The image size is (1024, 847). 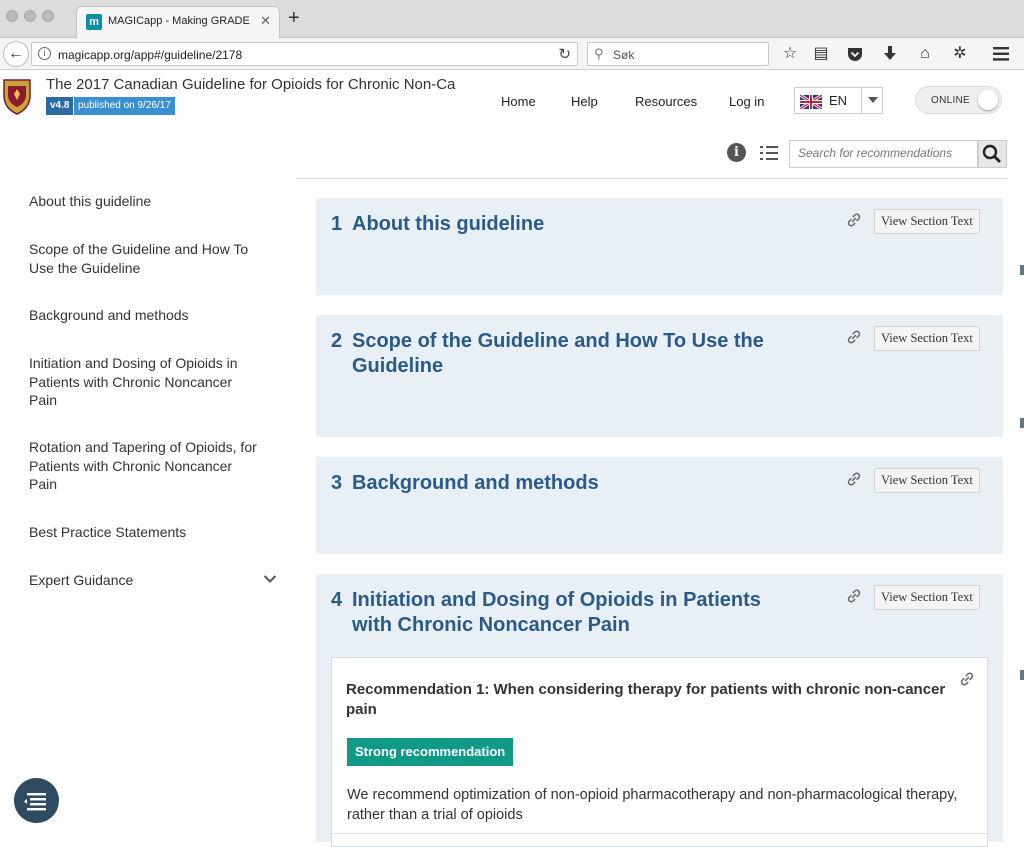 I want to click on sidebar-item-expert-guidance: Expert Guidance, so click(x=145, y=580).